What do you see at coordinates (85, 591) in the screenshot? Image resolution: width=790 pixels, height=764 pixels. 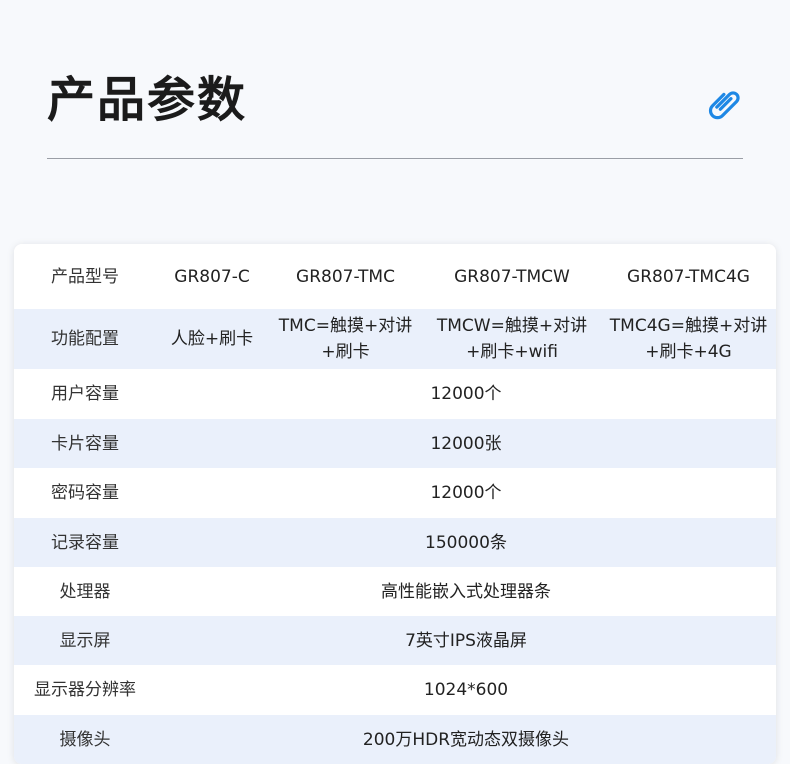 I see `row-label: 处理器` at bounding box center [85, 591].